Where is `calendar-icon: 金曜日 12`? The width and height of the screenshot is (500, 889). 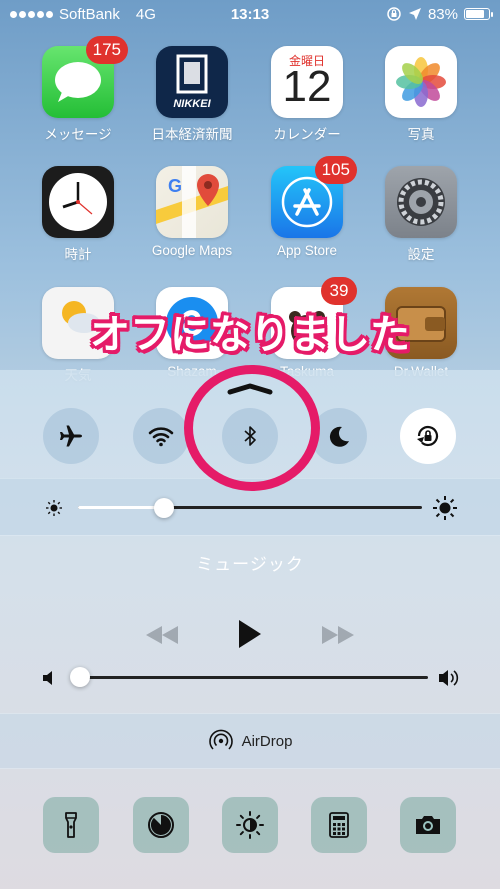
calendar-icon: 金曜日 12 is located at coordinates (307, 82).